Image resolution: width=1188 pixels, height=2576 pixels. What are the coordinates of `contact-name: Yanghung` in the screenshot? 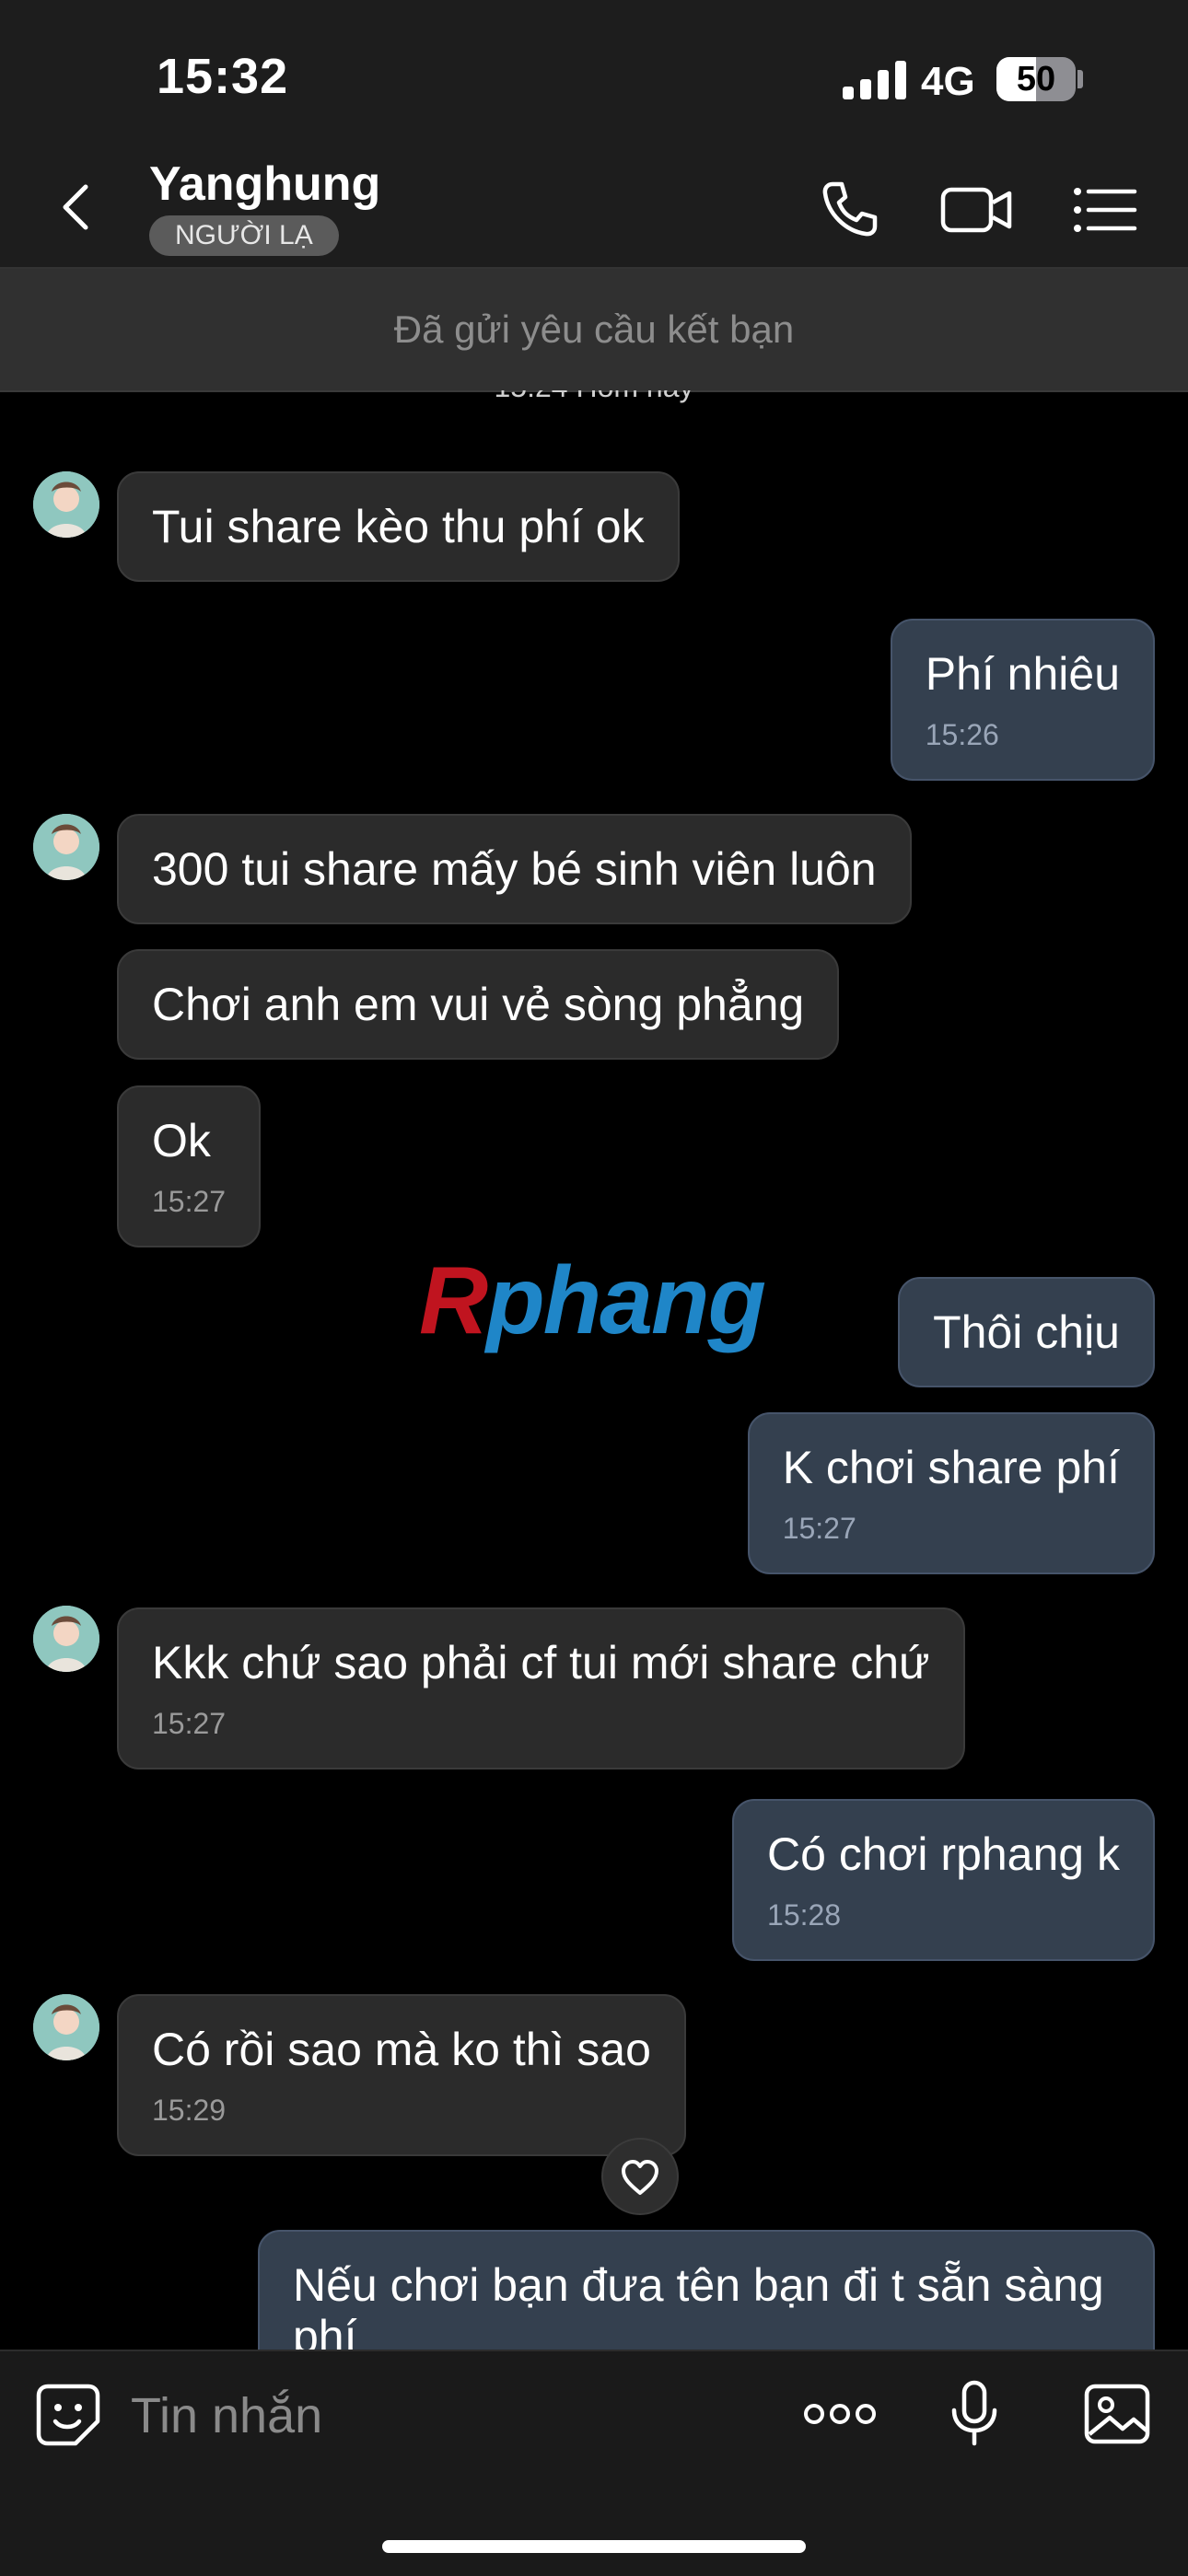 It's located at (264, 184).